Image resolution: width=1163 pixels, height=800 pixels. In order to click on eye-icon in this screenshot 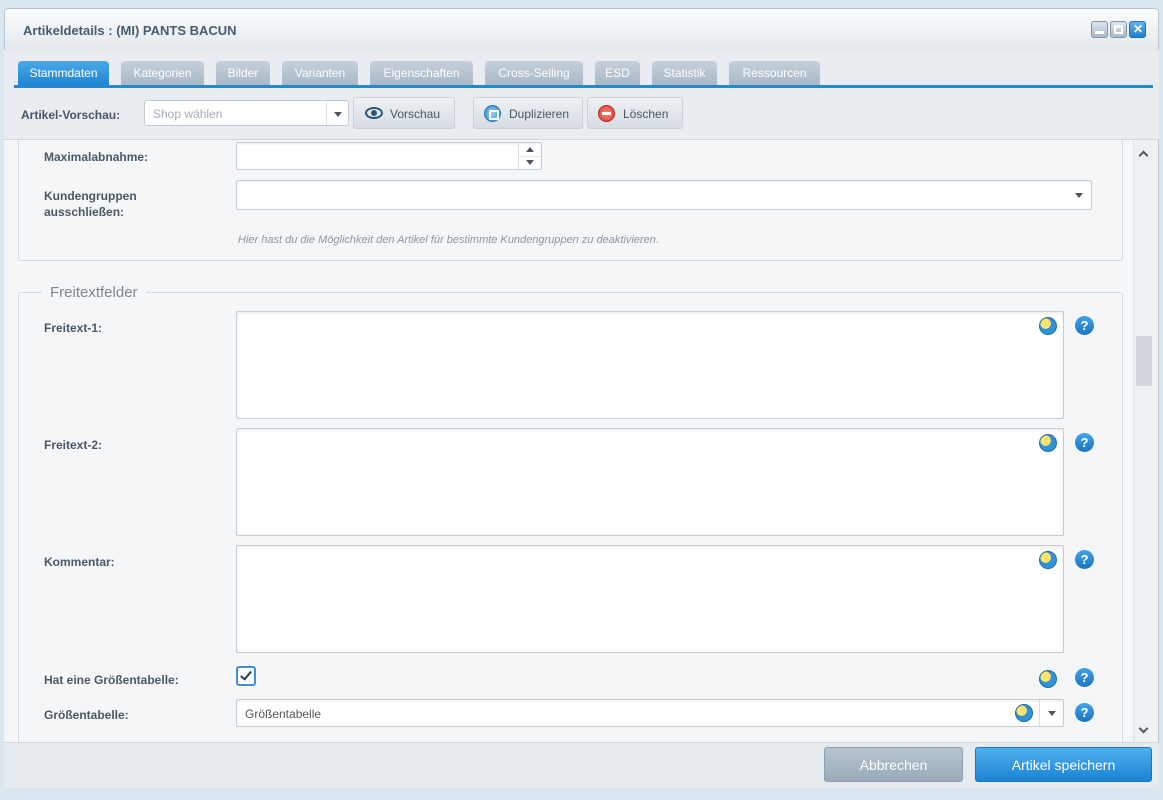, I will do `click(374, 113)`.